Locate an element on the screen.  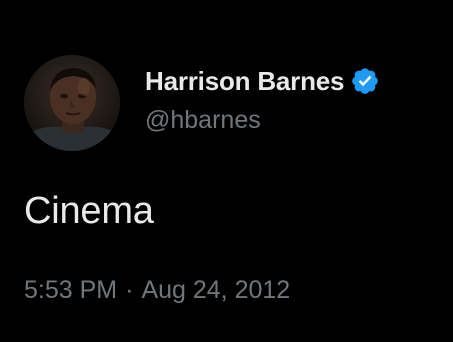
avatar is located at coordinates (72, 103).